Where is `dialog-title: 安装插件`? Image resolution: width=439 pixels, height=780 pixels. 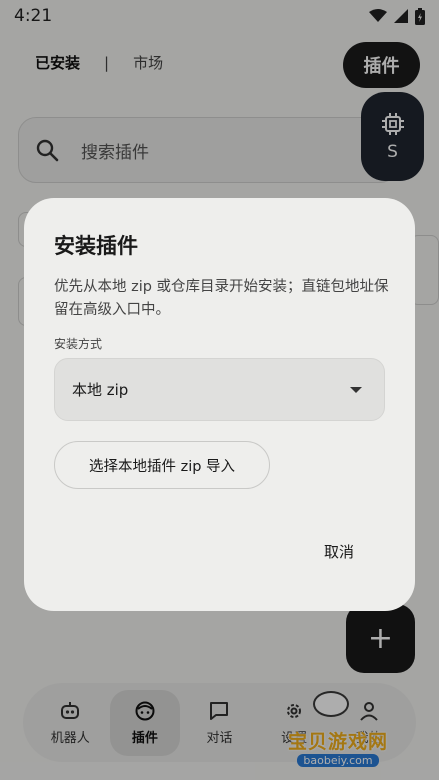
dialog-title: 安装插件 is located at coordinates (96, 246).